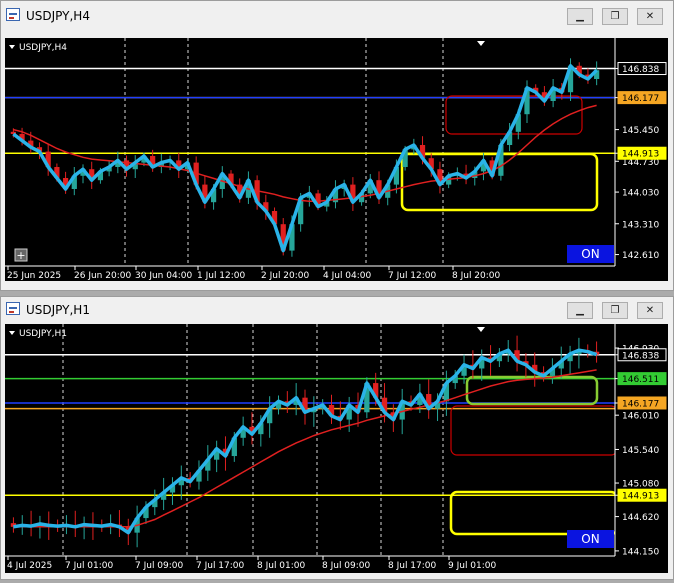 This screenshot has height=583, width=674. I want to click on x-tick-label: 4 Jul 2025, so click(29, 566).